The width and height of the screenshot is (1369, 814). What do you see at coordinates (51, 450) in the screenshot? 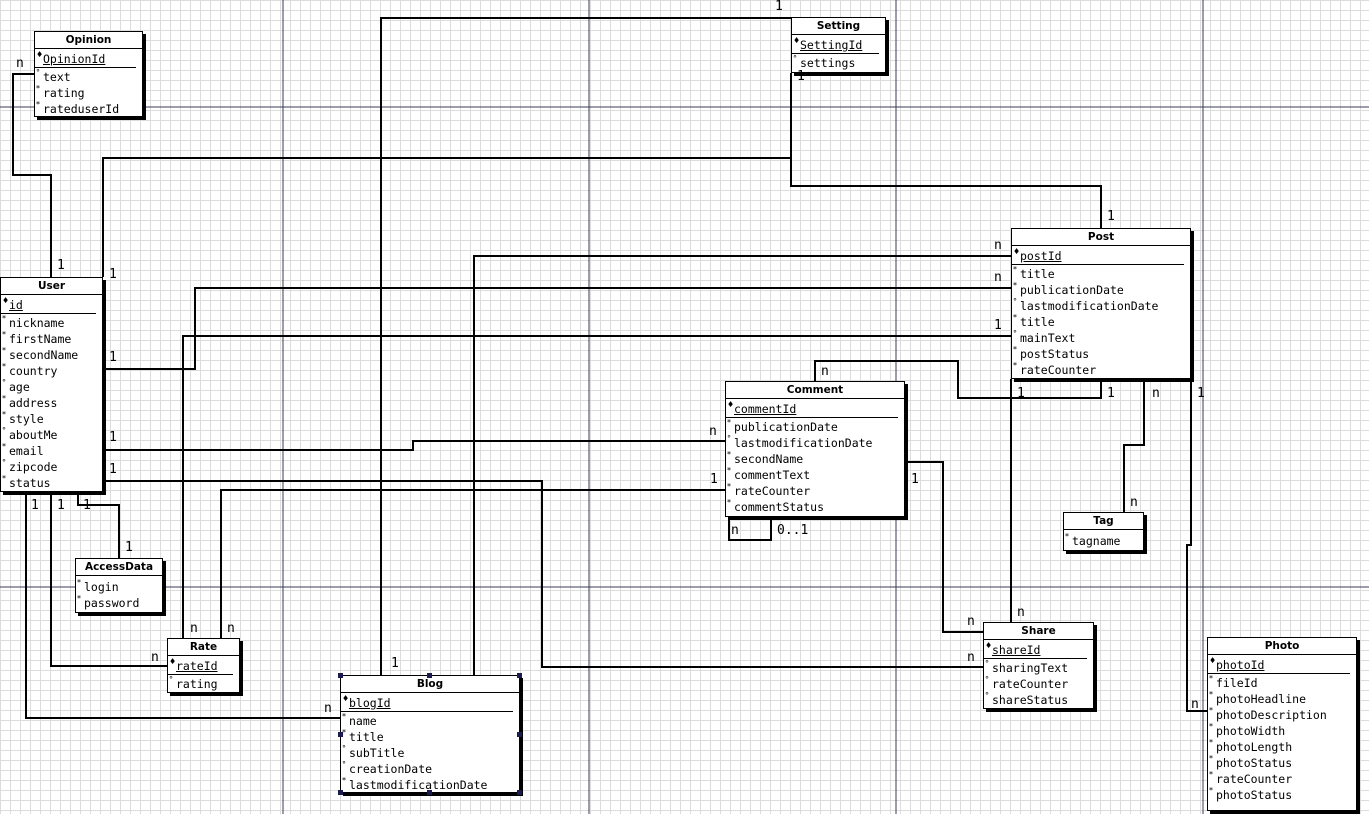
I see `attribute: * email` at bounding box center [51, 450].